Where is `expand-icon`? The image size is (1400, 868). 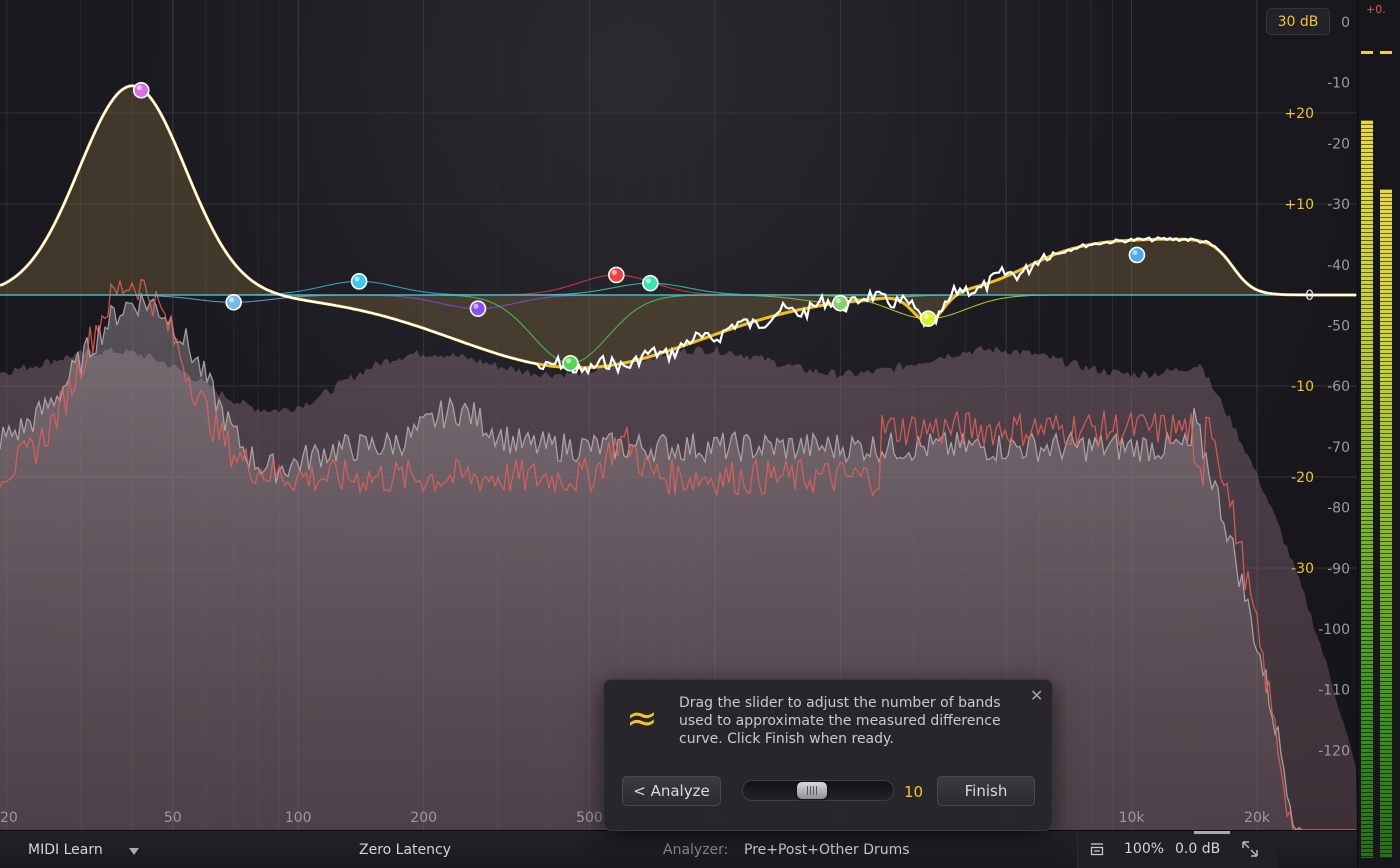
expand-icon is located at coordinates (1250, 851).